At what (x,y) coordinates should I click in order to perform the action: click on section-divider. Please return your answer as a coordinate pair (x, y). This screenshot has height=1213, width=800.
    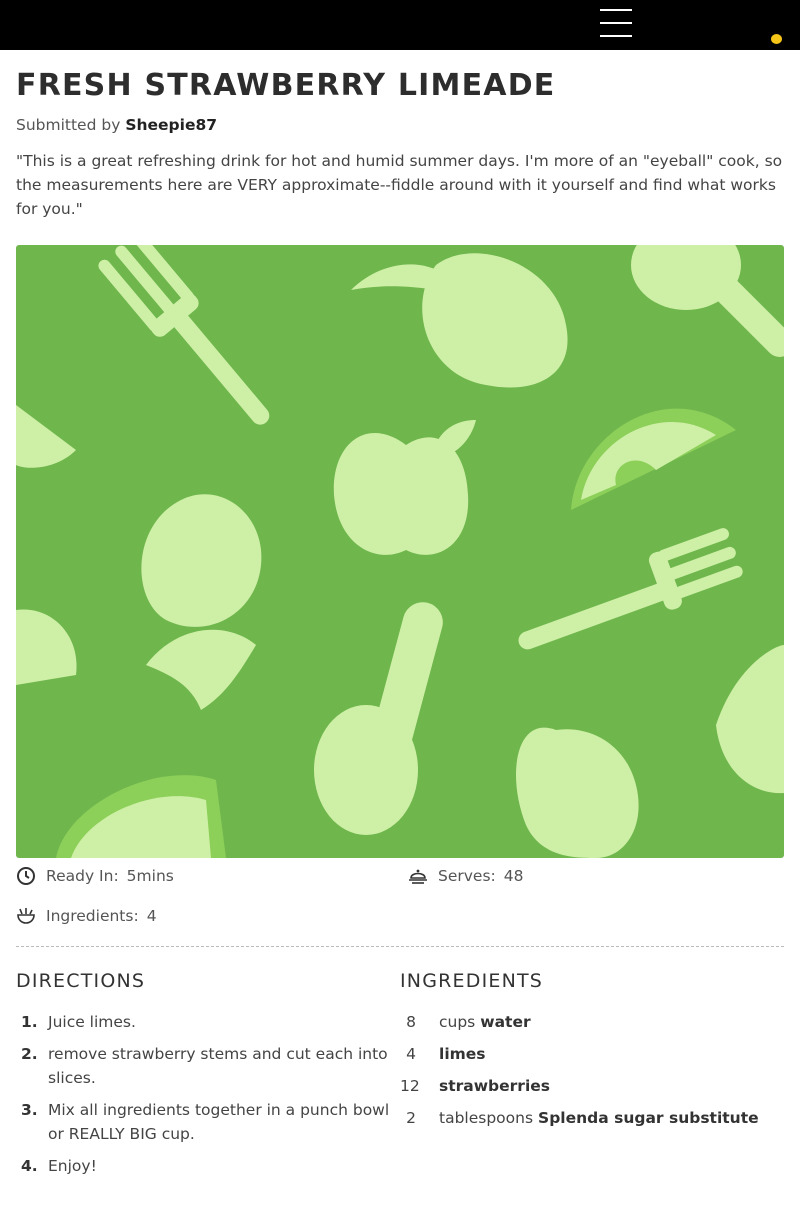
    Looking at the image, I should click on (400, 946).